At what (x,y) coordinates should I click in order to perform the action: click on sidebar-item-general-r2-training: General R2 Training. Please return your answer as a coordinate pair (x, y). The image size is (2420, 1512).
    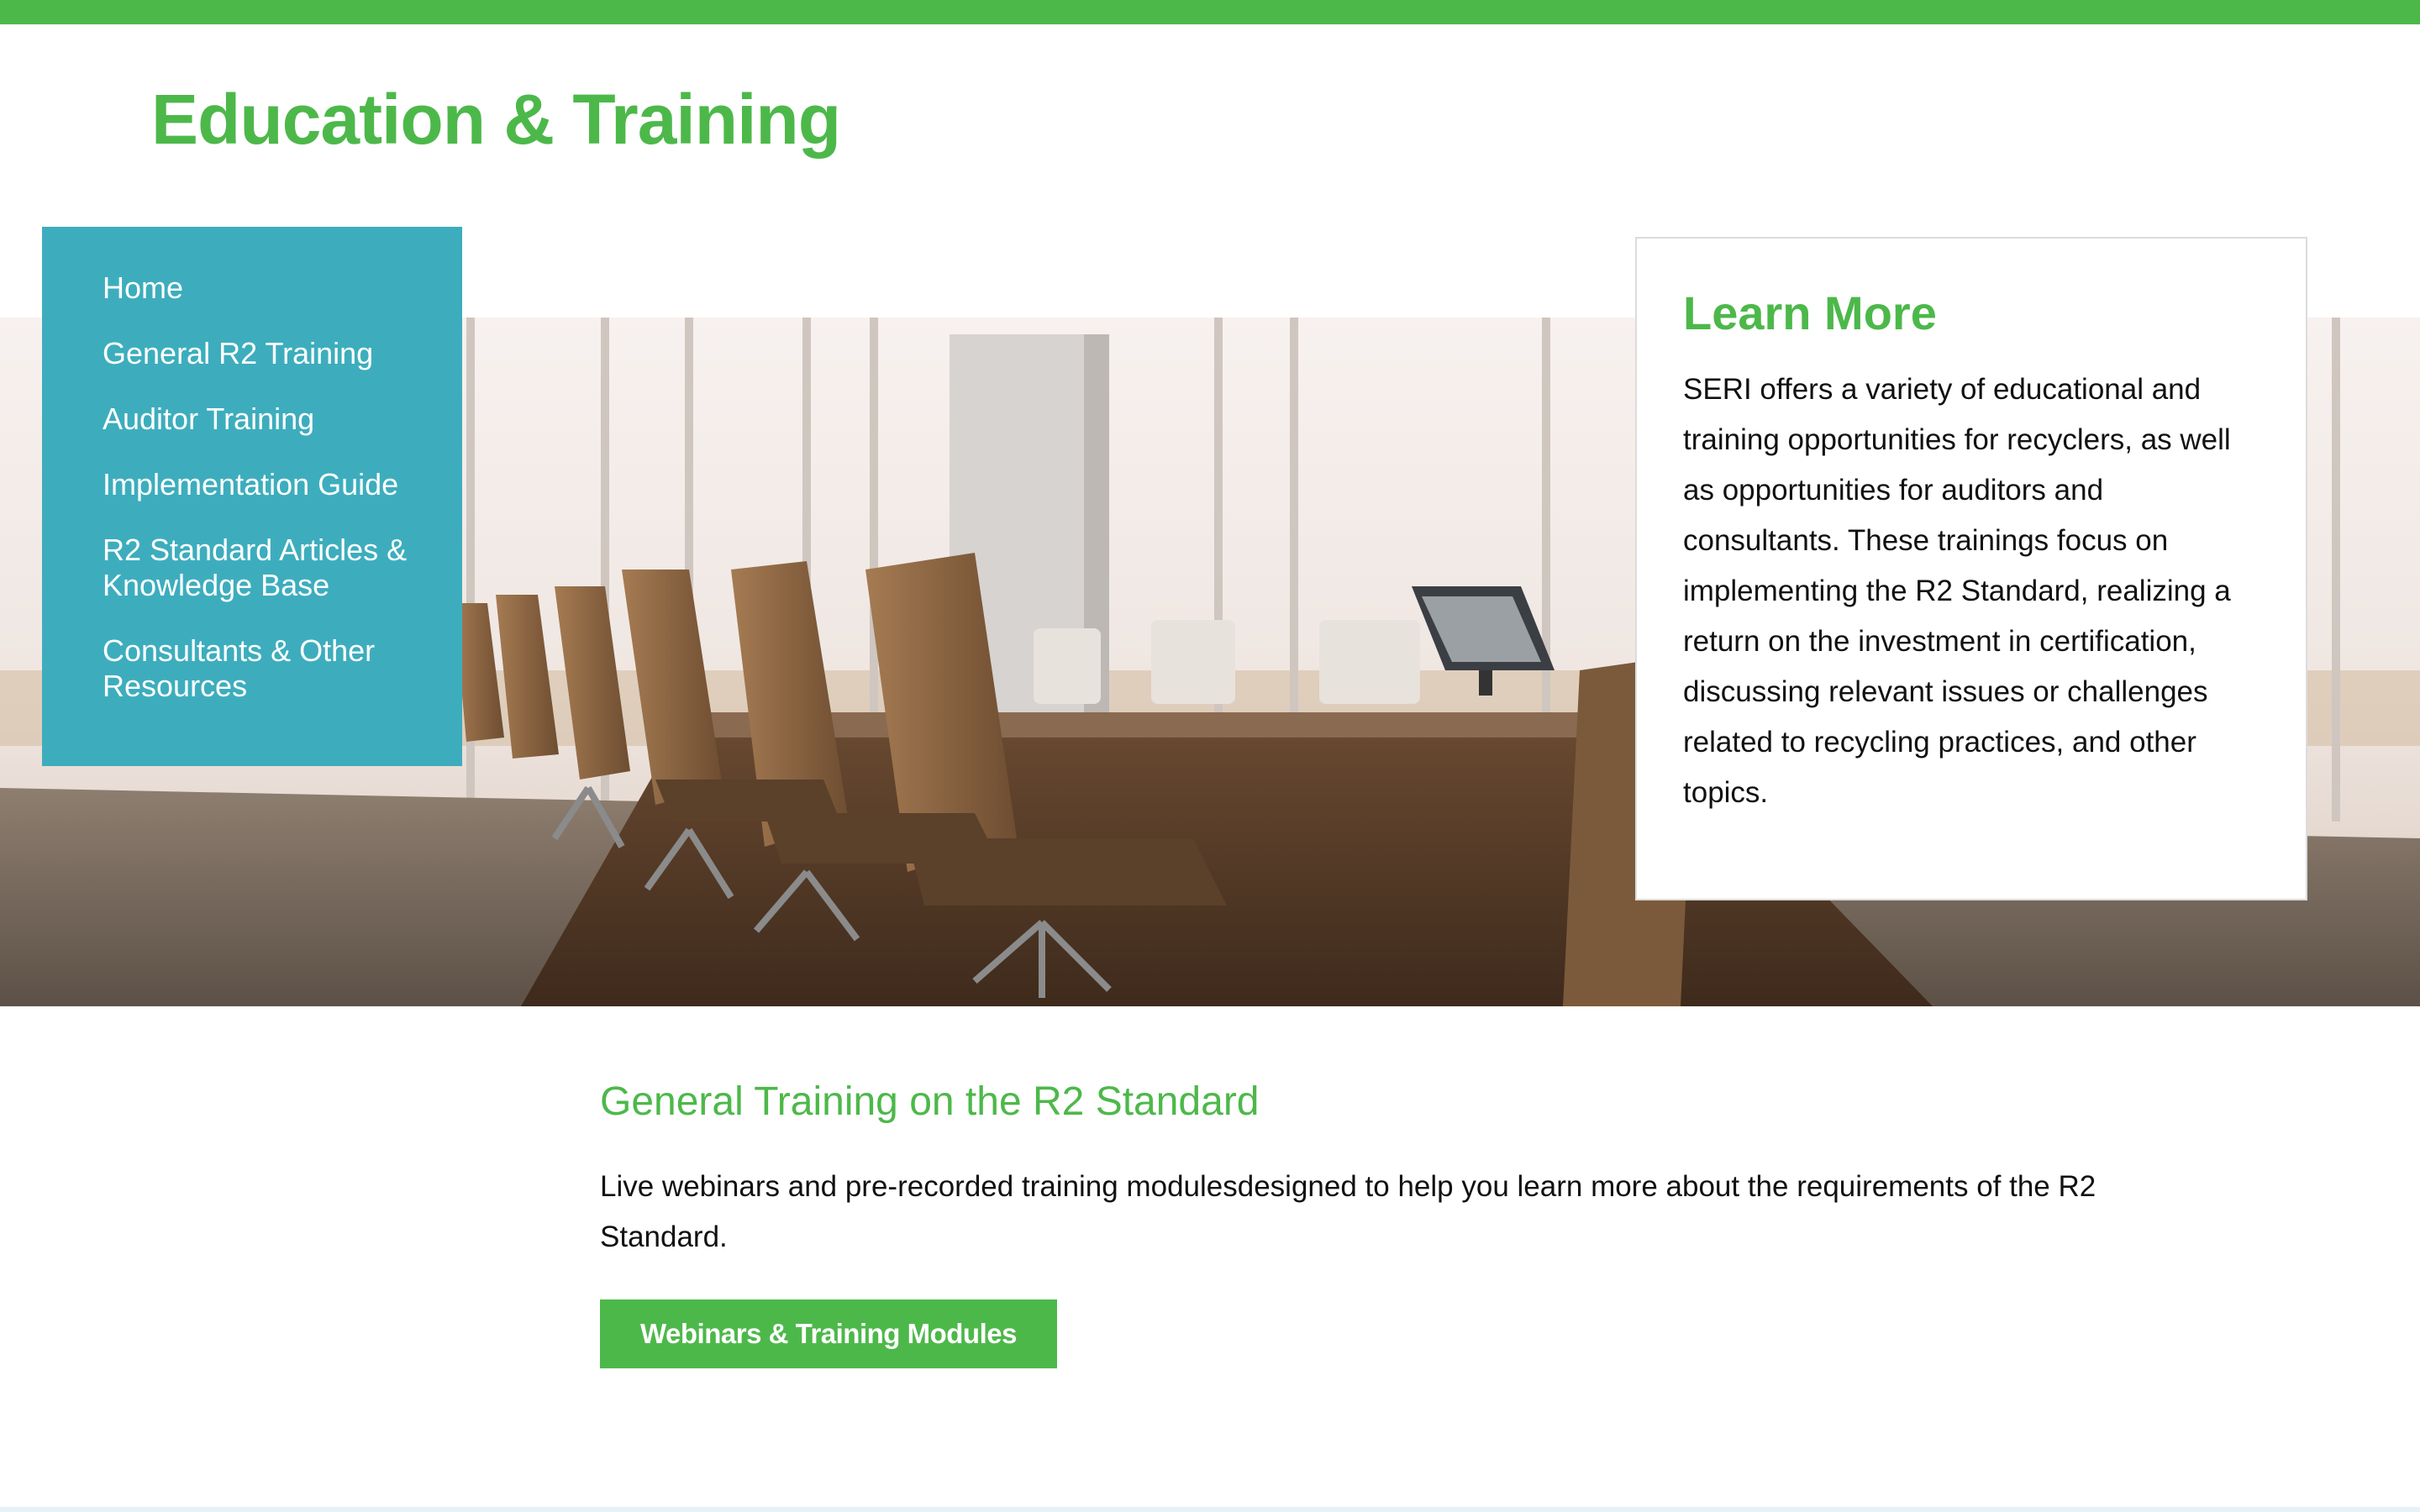
    Looking at the image, I should click on (271, 353).